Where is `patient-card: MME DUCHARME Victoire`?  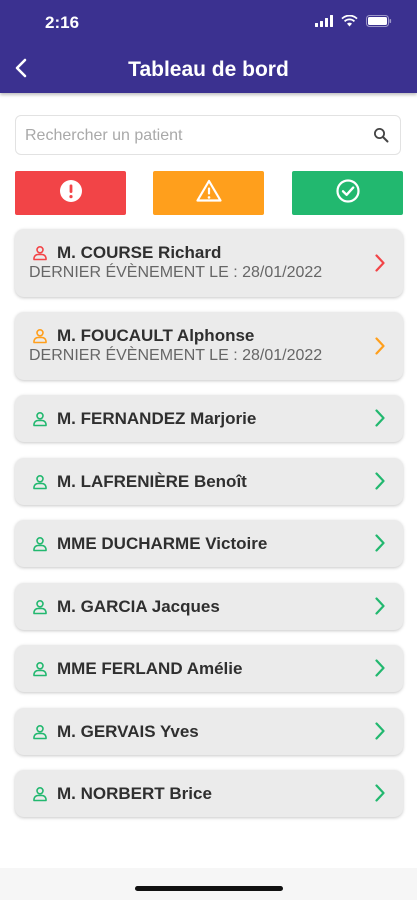 patient-card: MME DUCHARME Victoire is located at coordinates (209, 543).